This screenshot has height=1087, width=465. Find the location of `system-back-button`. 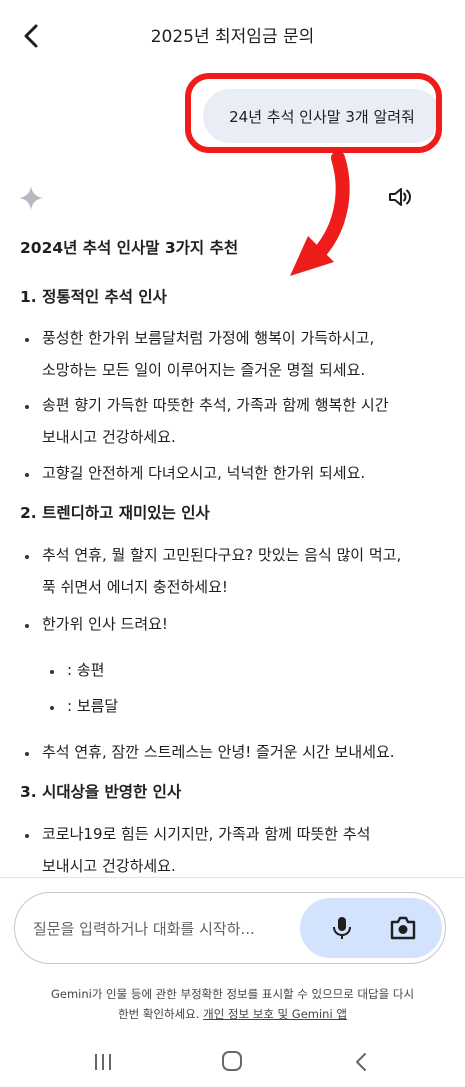

system-back-button is located at coordinates (361, 1062).